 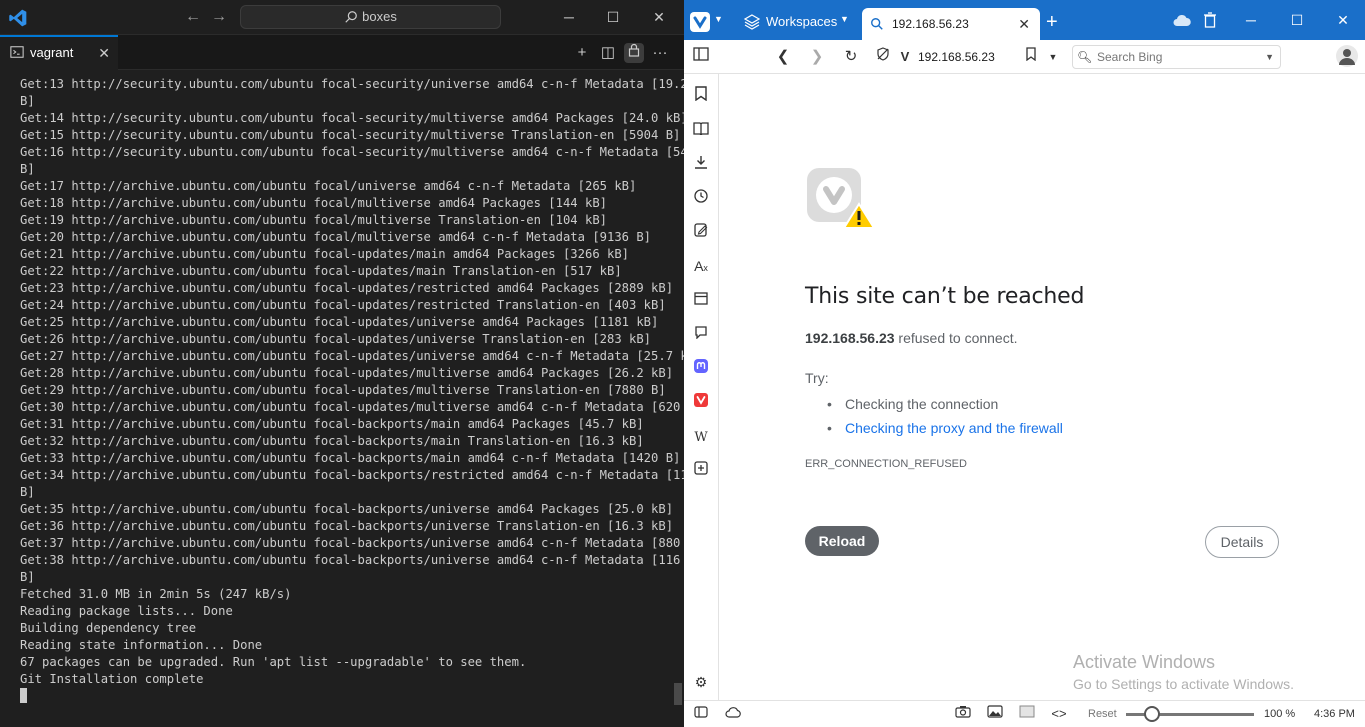 What do you see at coordinates (156, 594) in the screenshot?
I see `terminal-line: Fetched 31.0 MB in 2min 5s (247 kB/s)` at bounding box center [156, 594].